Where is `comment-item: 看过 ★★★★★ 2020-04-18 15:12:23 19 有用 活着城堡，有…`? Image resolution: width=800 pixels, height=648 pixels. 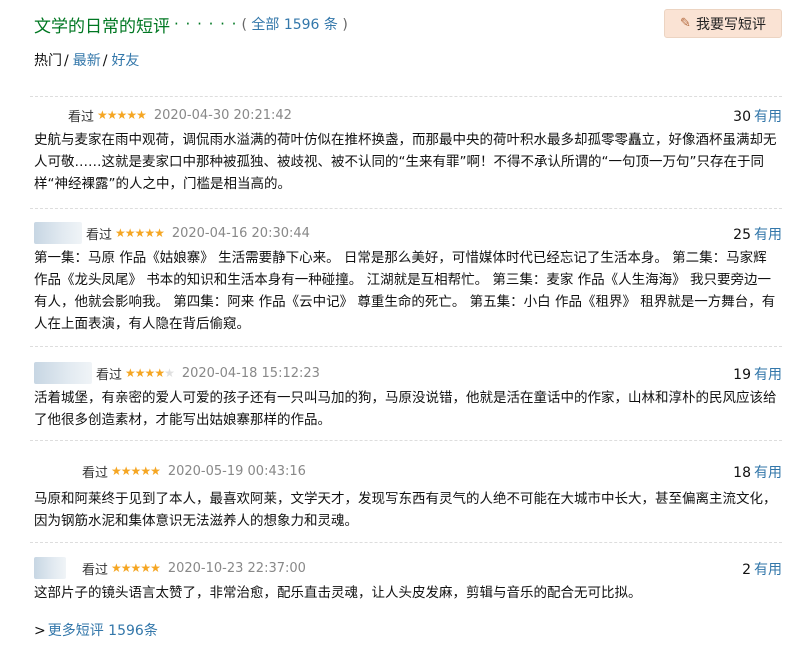
comment-item: 看过 ★★★★★ 2020-04-18 15:12:23 19 有用 活着城堡，有… is located at coordinates (408, 396).